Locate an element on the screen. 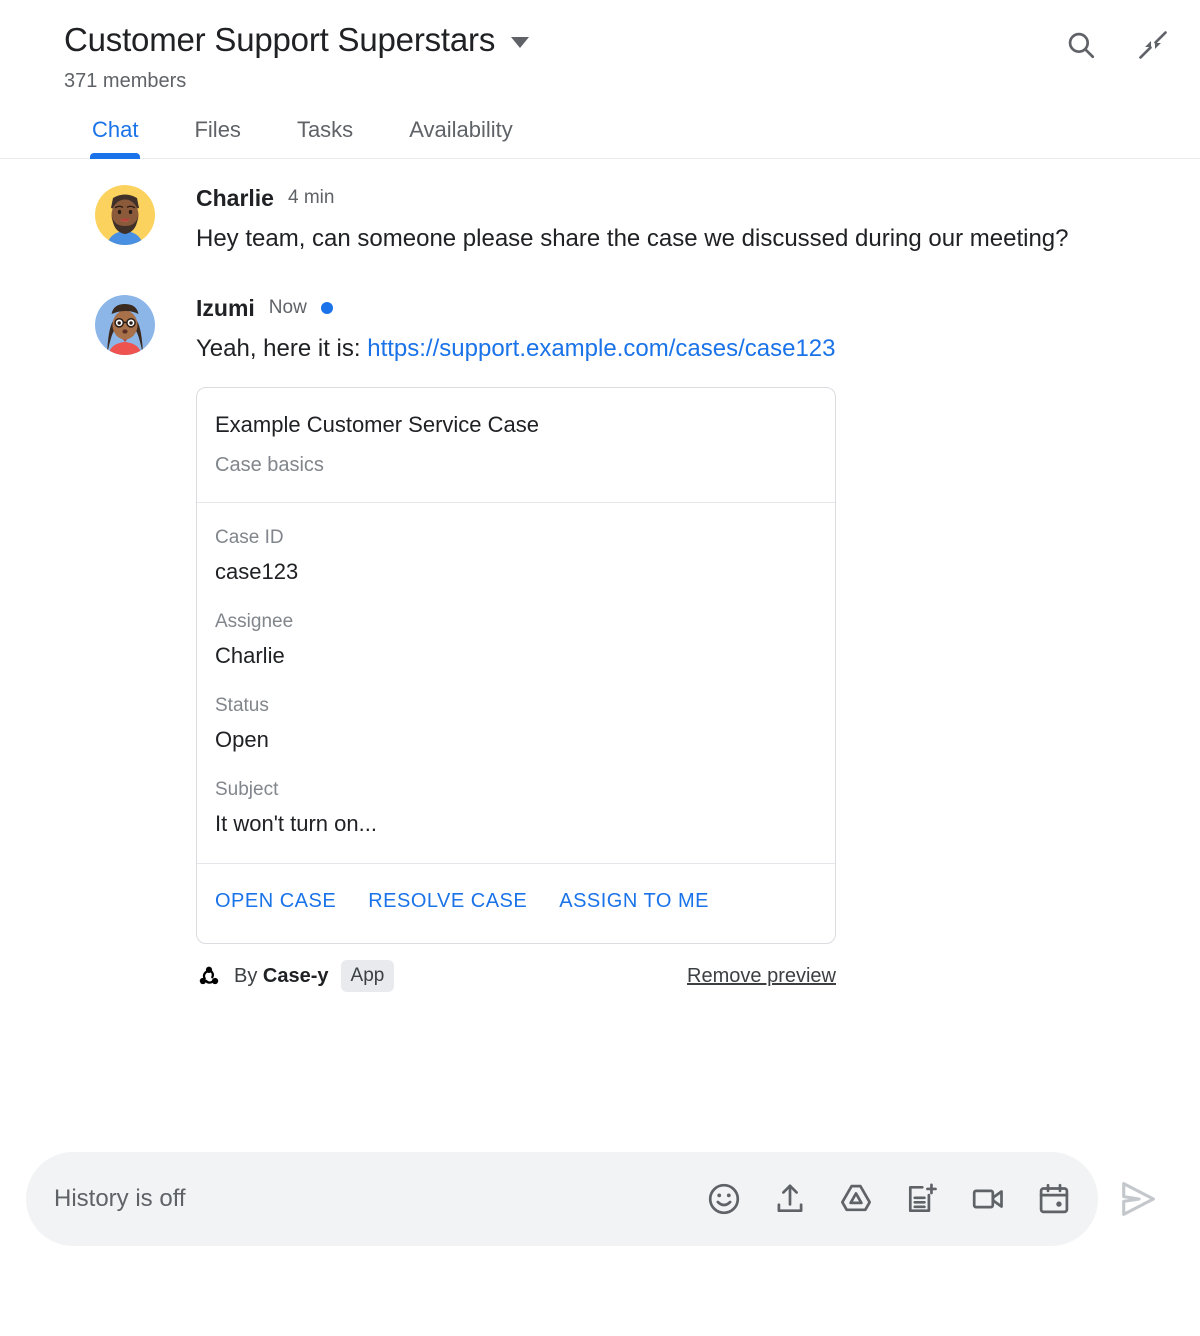 The image size is (1200, 1336). message-text-prefix: Yeah, here it is: is located at coordinates (282, 348).